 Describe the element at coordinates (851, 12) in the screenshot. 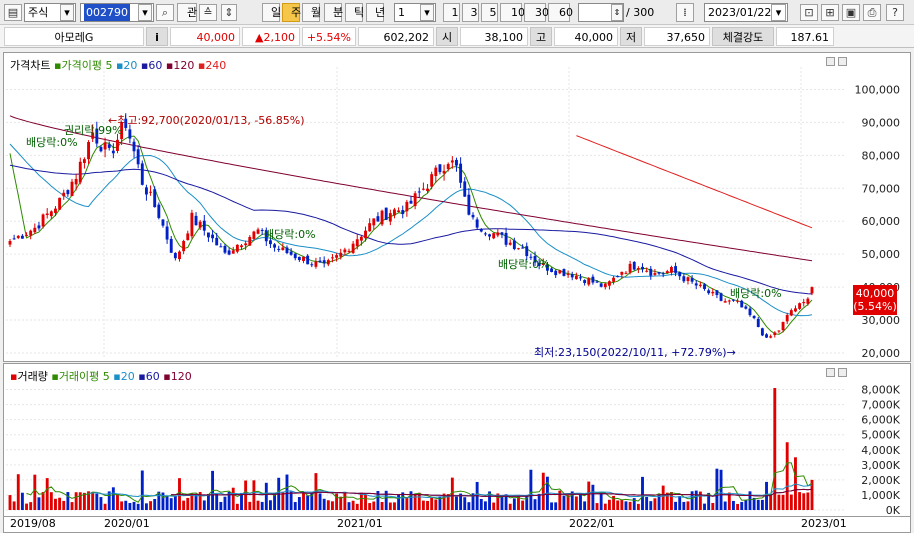

I see `save-icon: ▣` at that location.